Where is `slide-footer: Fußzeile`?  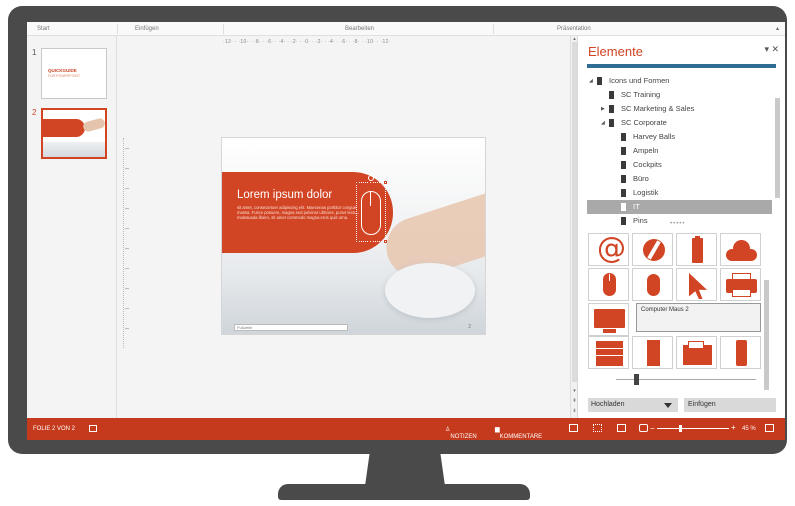 slide-footer: Fußzeile is located at coordinates (291, 327).